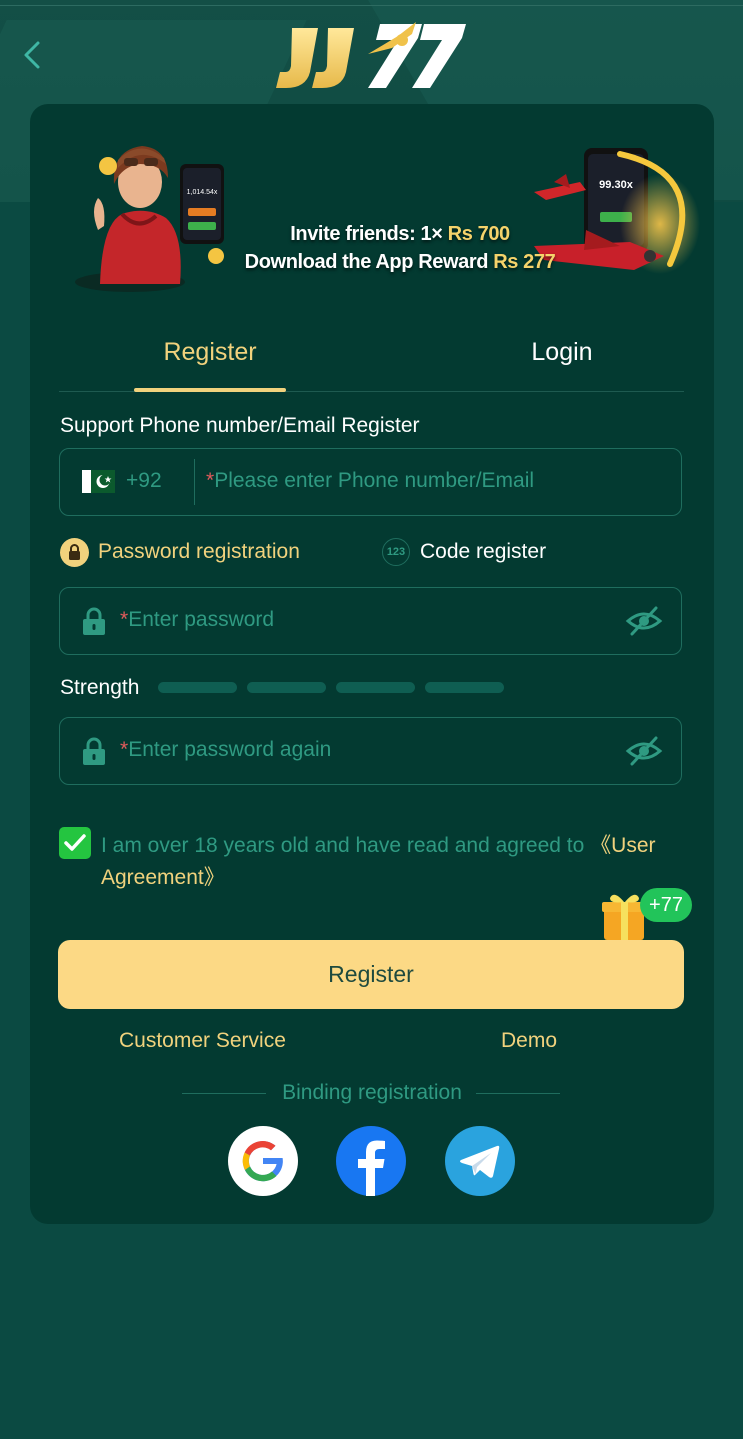 Image resolution: width=743 pixels, height=1439 pixels. I want to click on facebook-login-button, so click(371, 1161).